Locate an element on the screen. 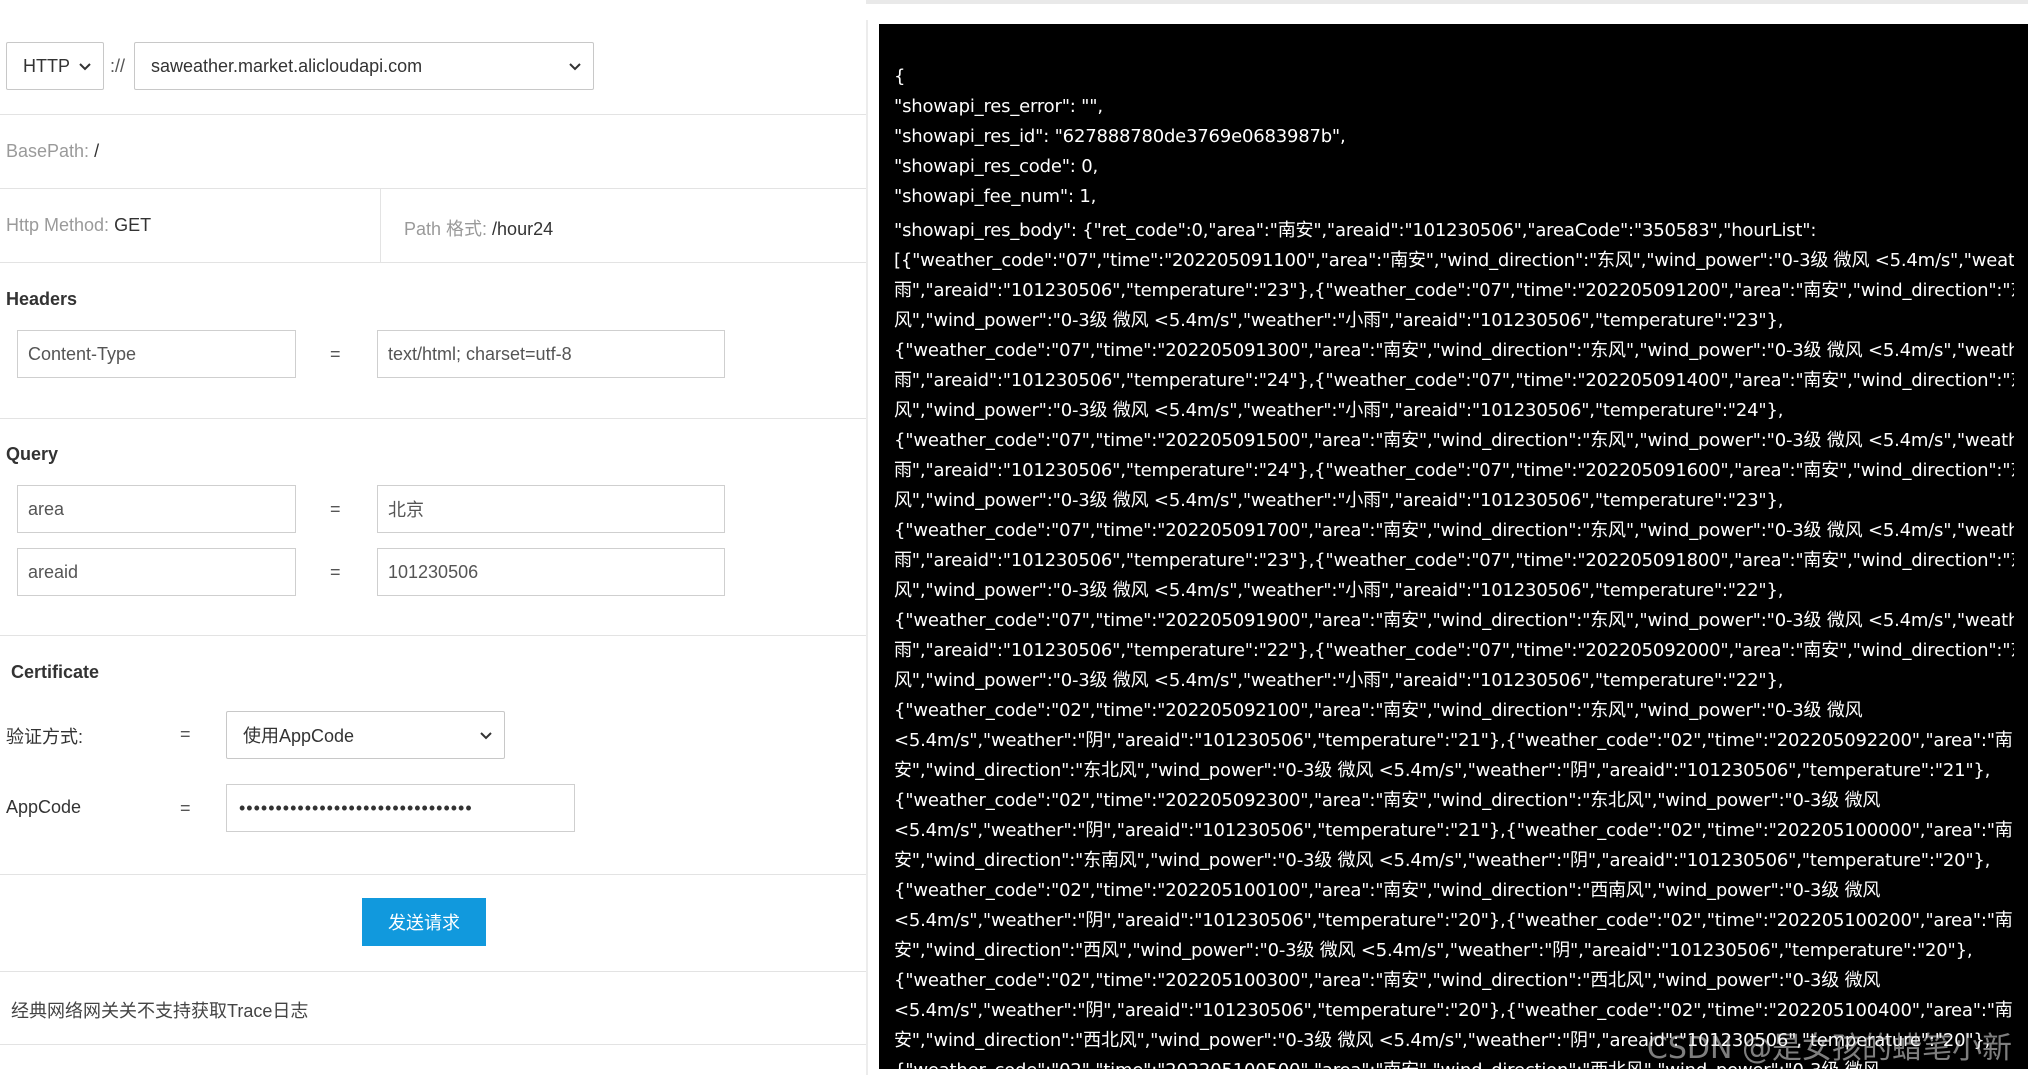 Image resolution: width=2028 pixels, height=1075 pixels. auth-method-select: 使用AppCode is located at coordinates (365, 735).